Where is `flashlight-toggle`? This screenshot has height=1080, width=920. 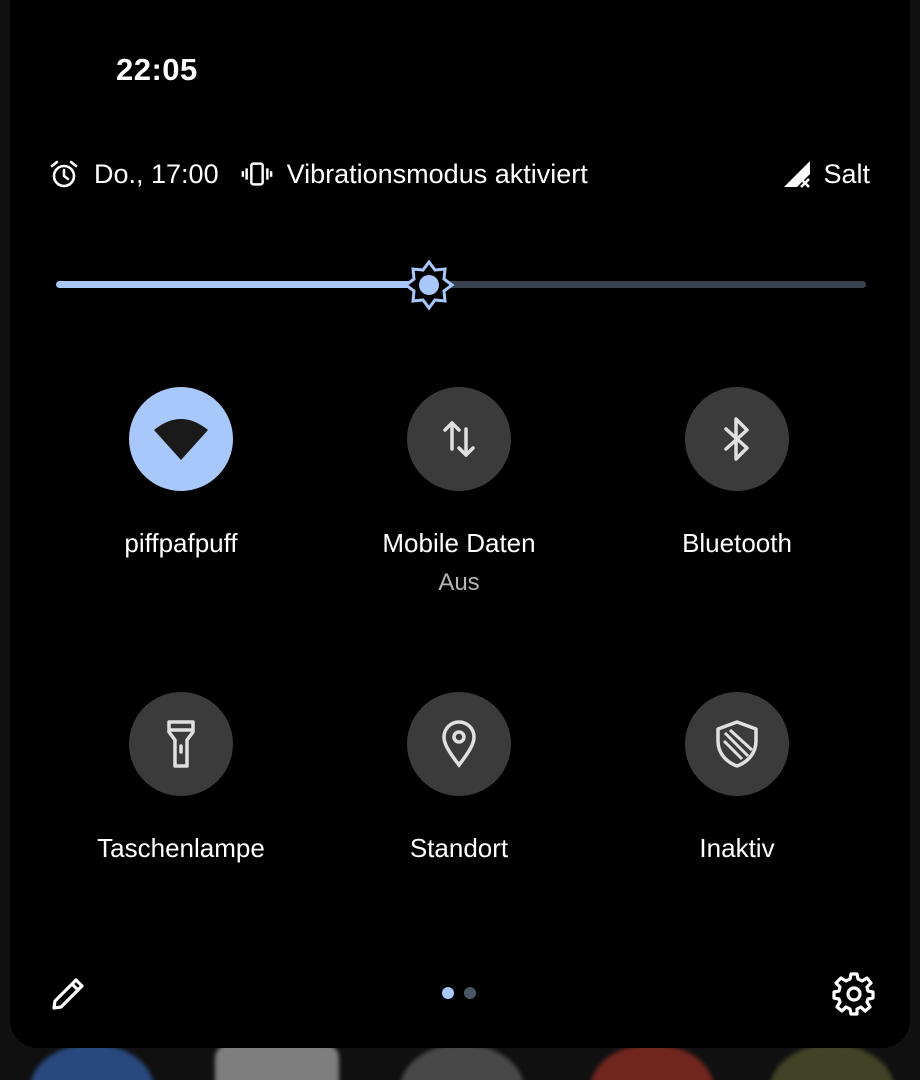 flashlight-toggle is located at coordinates (181, 744).